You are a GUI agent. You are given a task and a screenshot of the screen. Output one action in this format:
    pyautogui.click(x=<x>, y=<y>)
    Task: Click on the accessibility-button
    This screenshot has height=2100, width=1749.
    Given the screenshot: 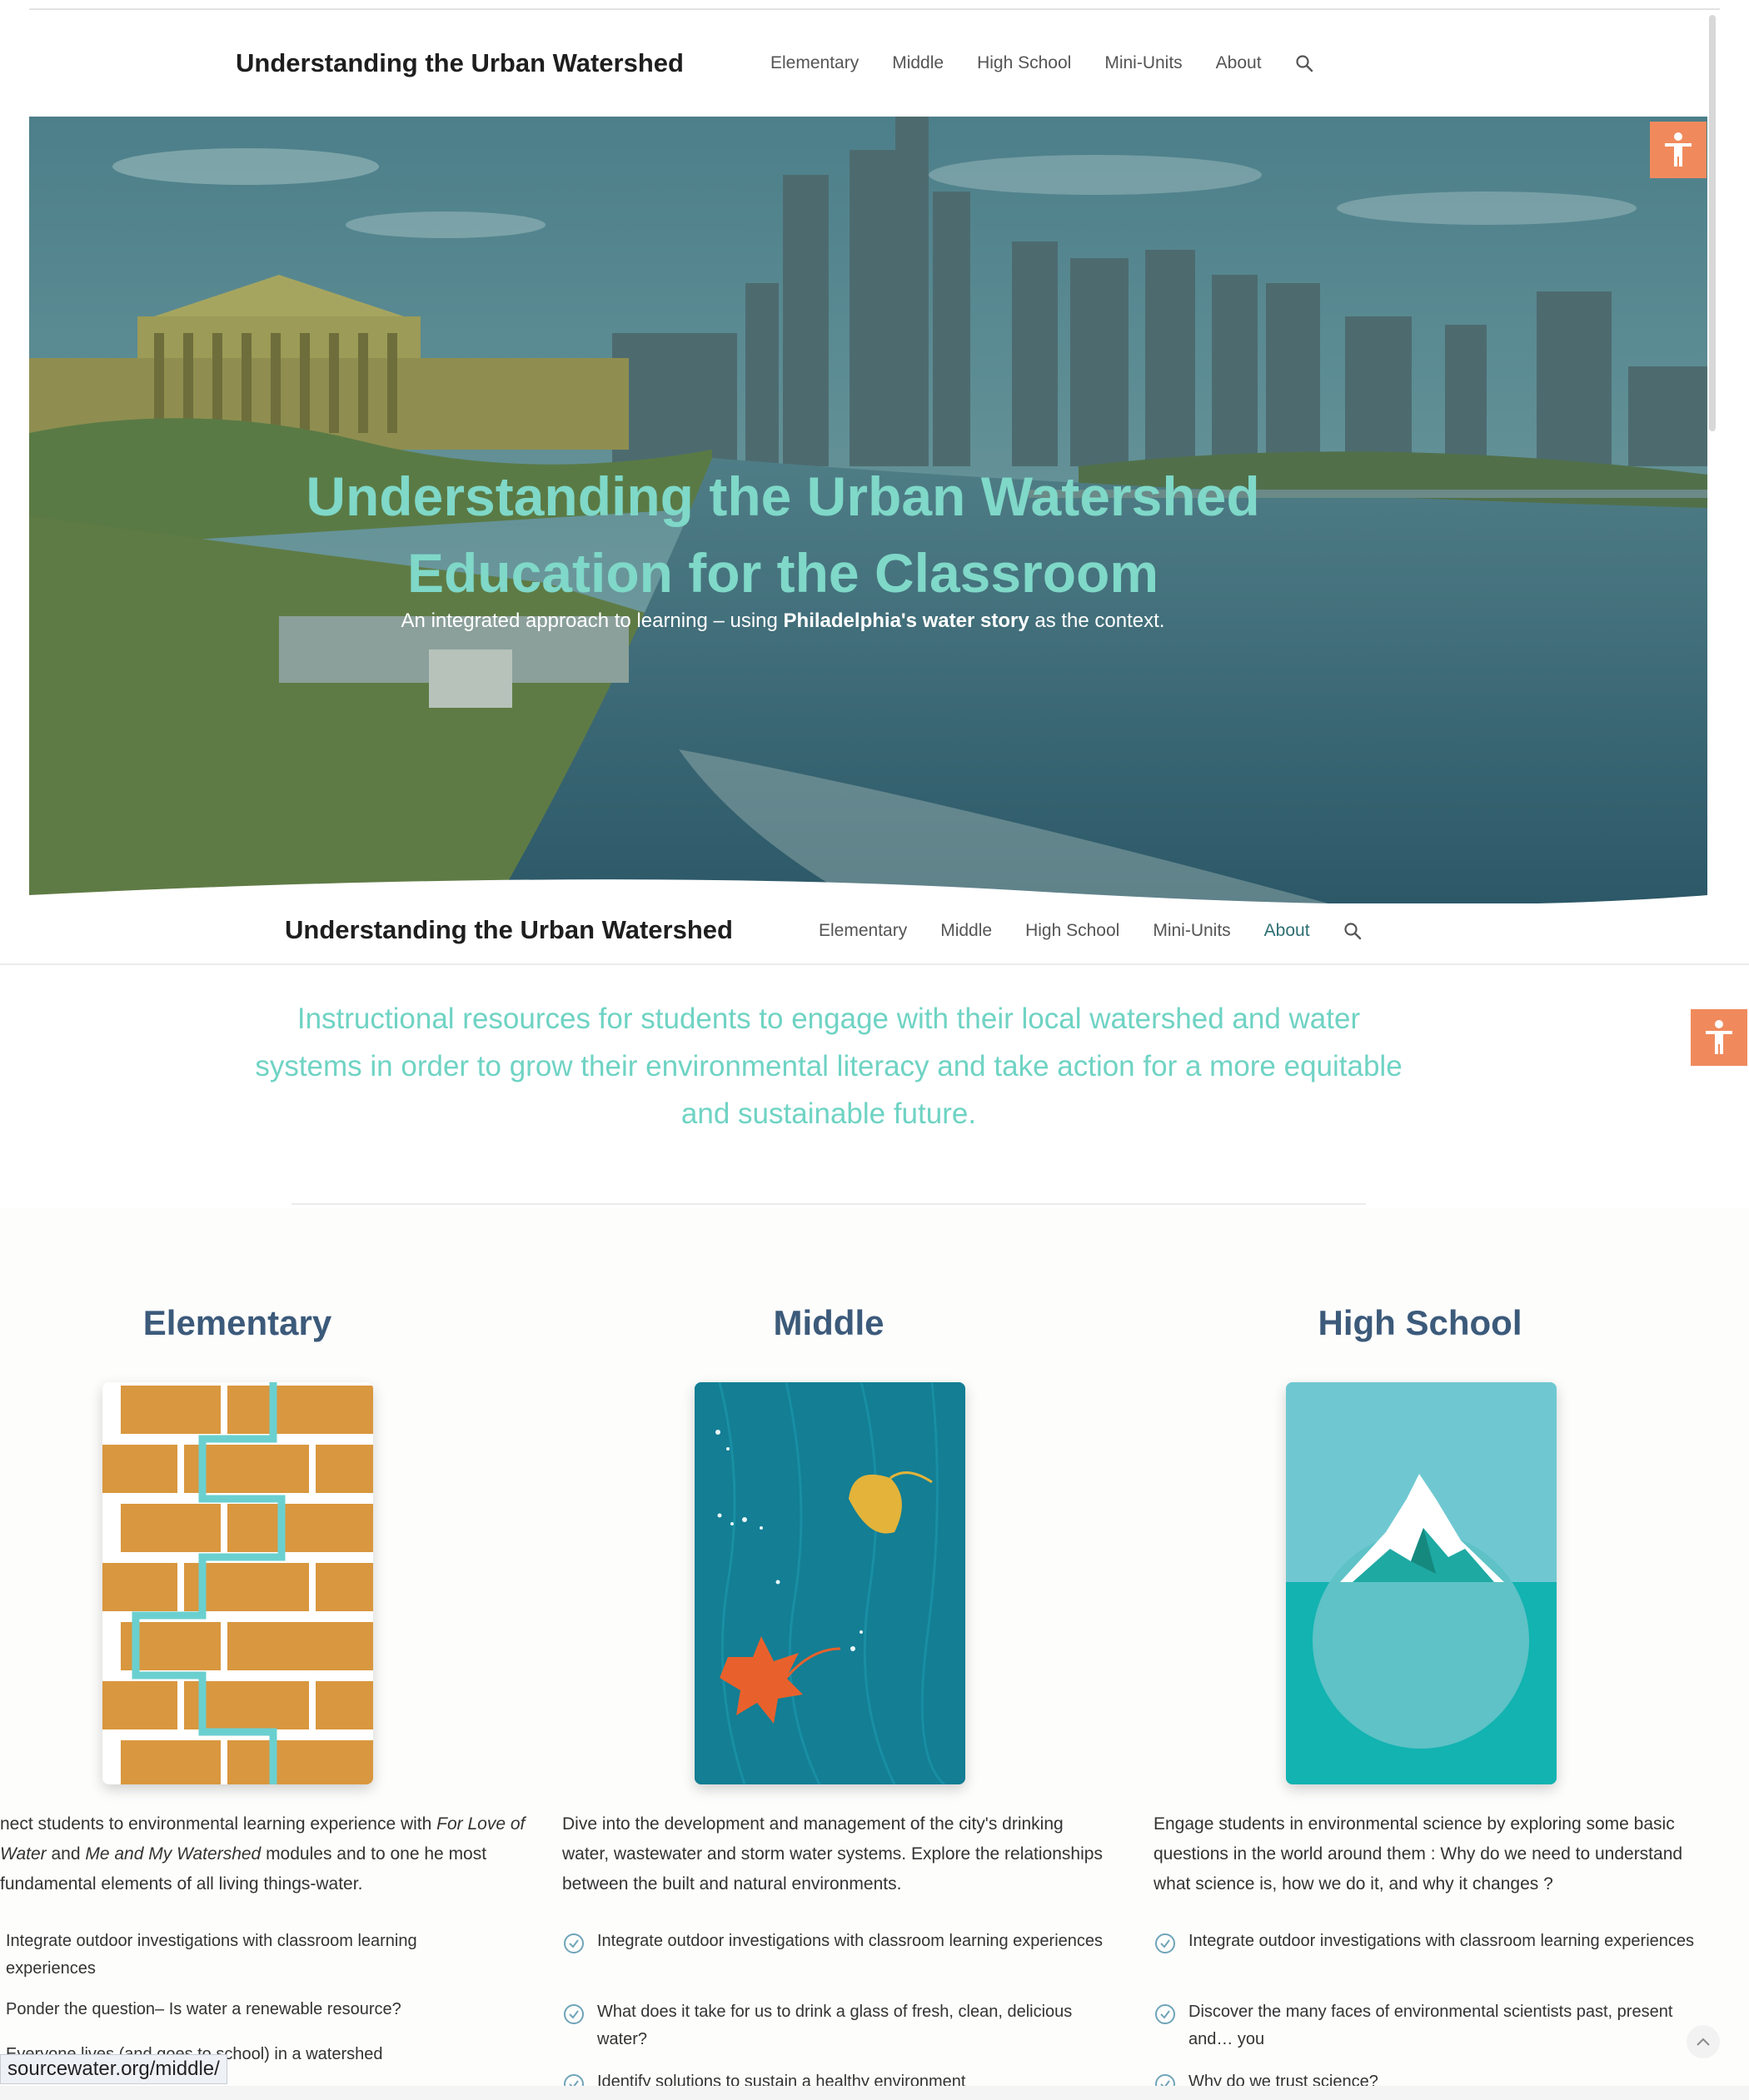 What is the action you would take?
    pyautogui.click(x=1678, y=150)
    